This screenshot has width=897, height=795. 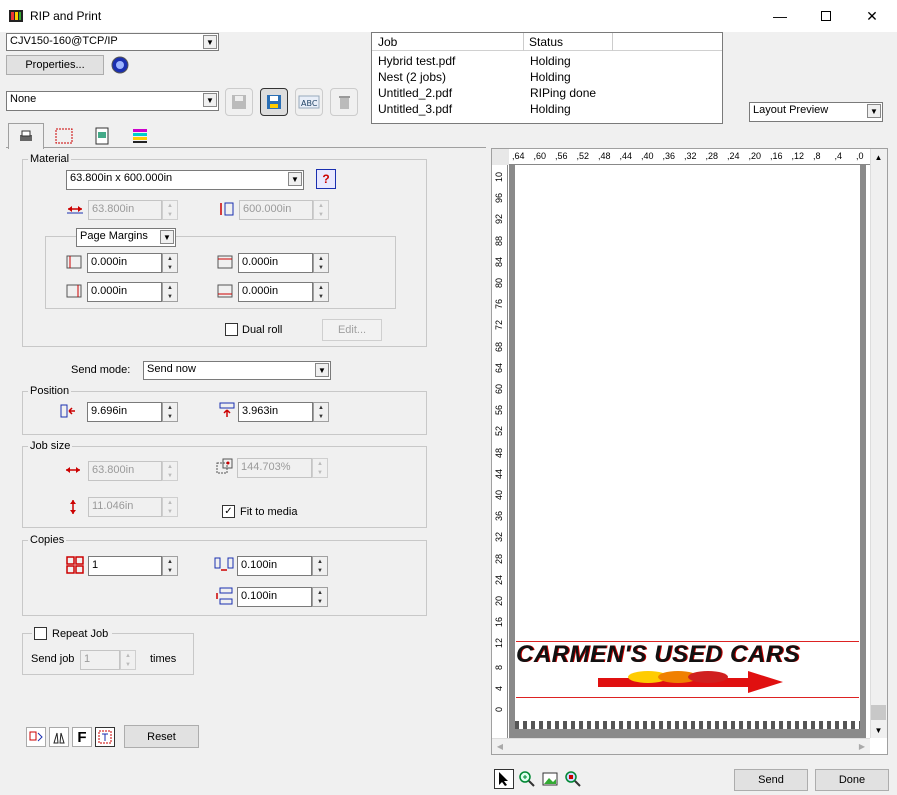 I want to click on margin-bottom-spinner: ▲ ▼, so click(x=321, y=292).